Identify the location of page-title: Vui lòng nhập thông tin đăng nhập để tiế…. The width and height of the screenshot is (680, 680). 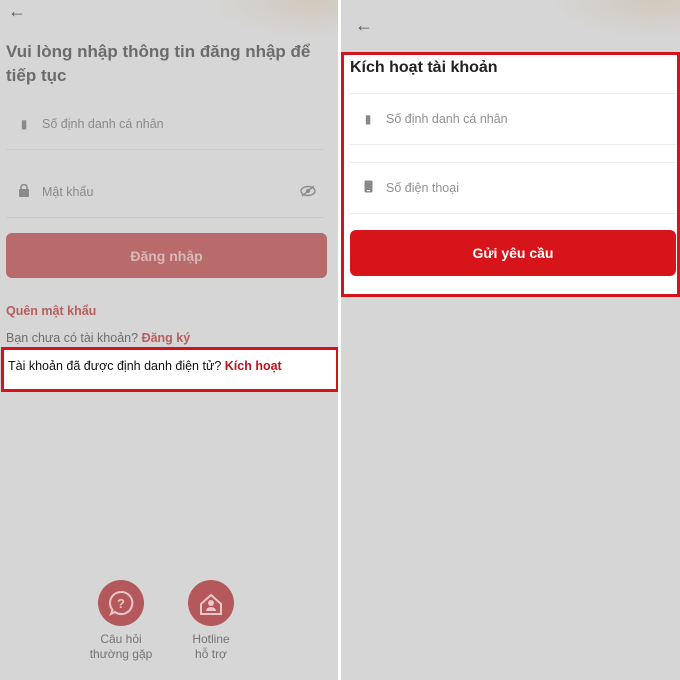
(158, 63).